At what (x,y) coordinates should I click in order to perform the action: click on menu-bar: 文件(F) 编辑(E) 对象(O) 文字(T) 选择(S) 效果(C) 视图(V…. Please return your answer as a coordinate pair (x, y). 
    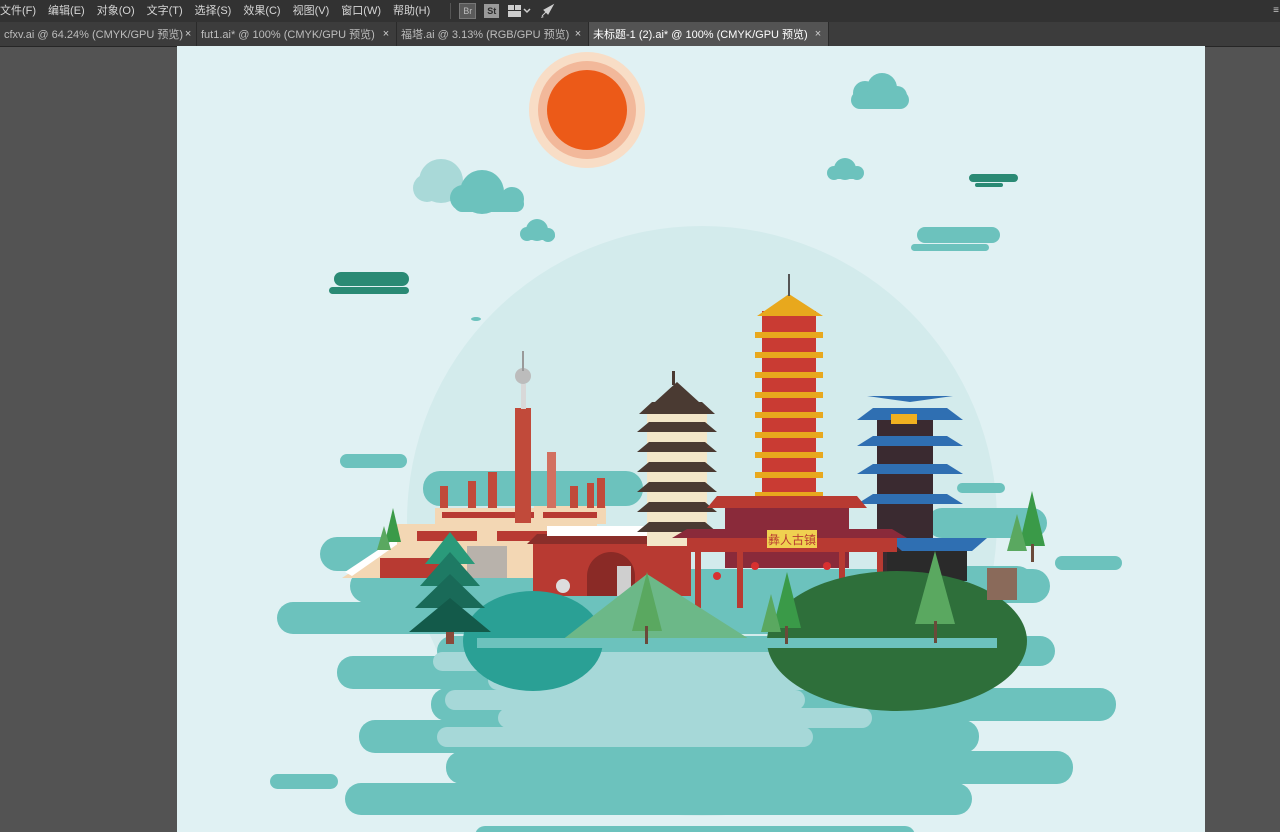
    Looking at the image, I should click on (640, 11).